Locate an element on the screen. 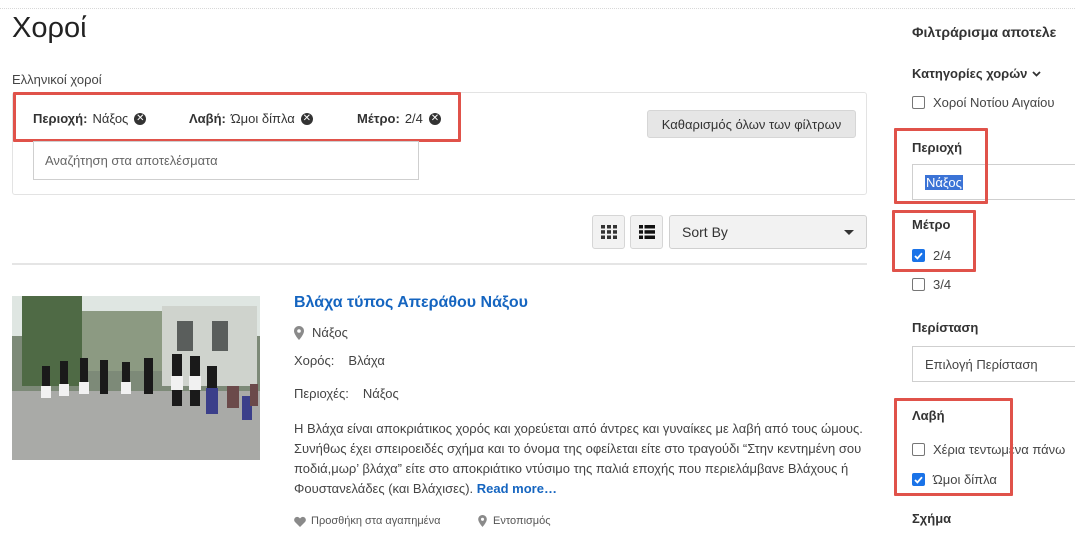 The width and height of the screenshot is (1075, 534). caret-down-icon is located at coordinates (849, 232).